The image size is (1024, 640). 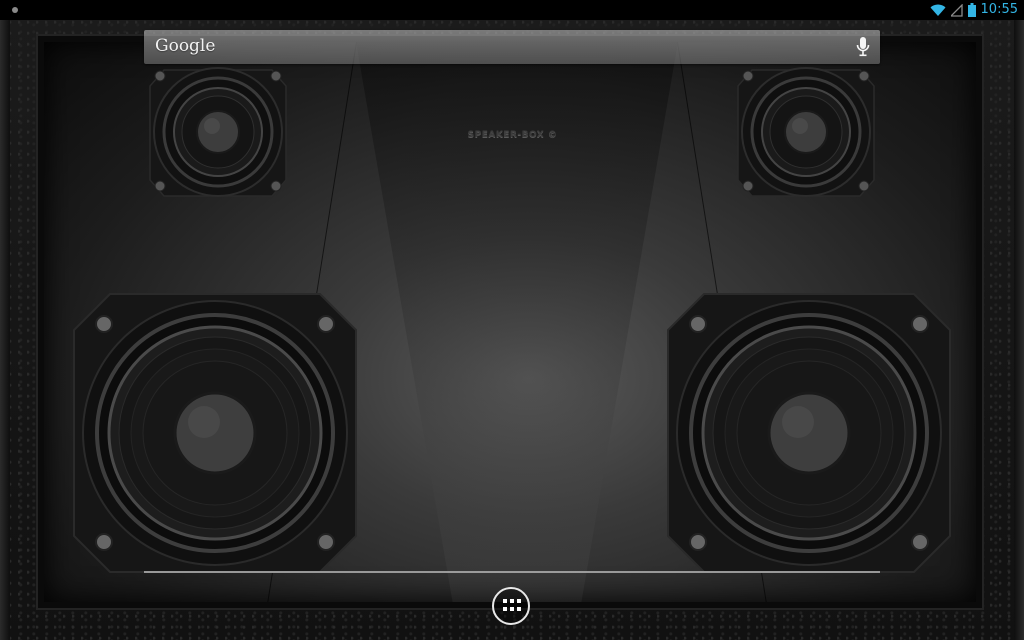 What do you see at coordinates (512, 47) in the screenshot?
I see `google-search-bar: Google` at bounding box center [512, 47].